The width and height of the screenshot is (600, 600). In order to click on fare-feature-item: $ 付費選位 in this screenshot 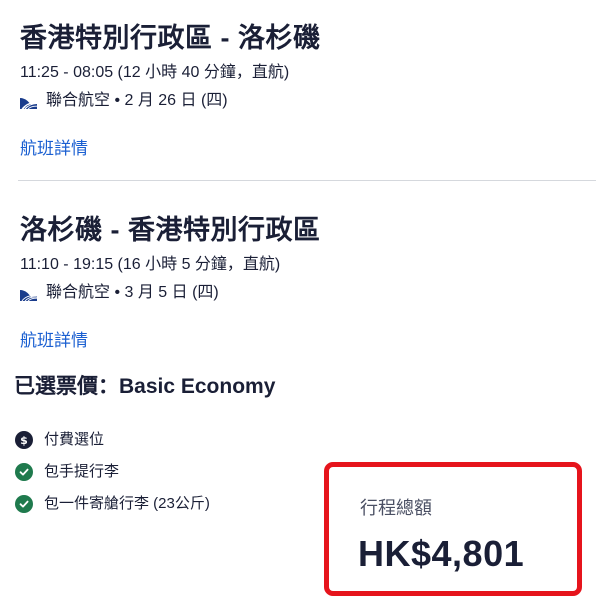, I will do `click(307, 440)`.